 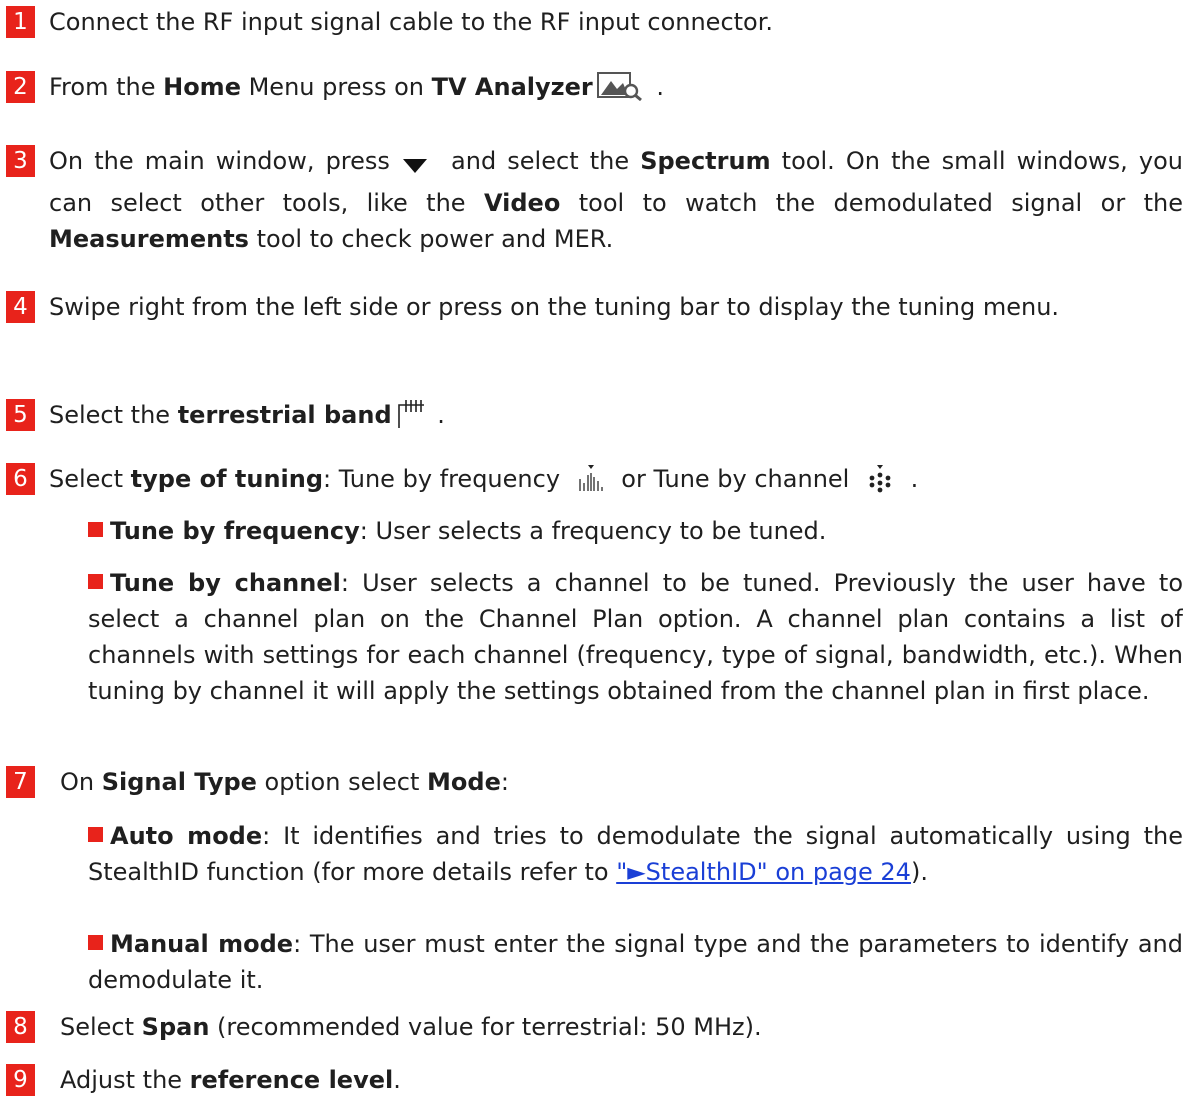 I want to click on step-number: 5, so click(x=20, y=415).